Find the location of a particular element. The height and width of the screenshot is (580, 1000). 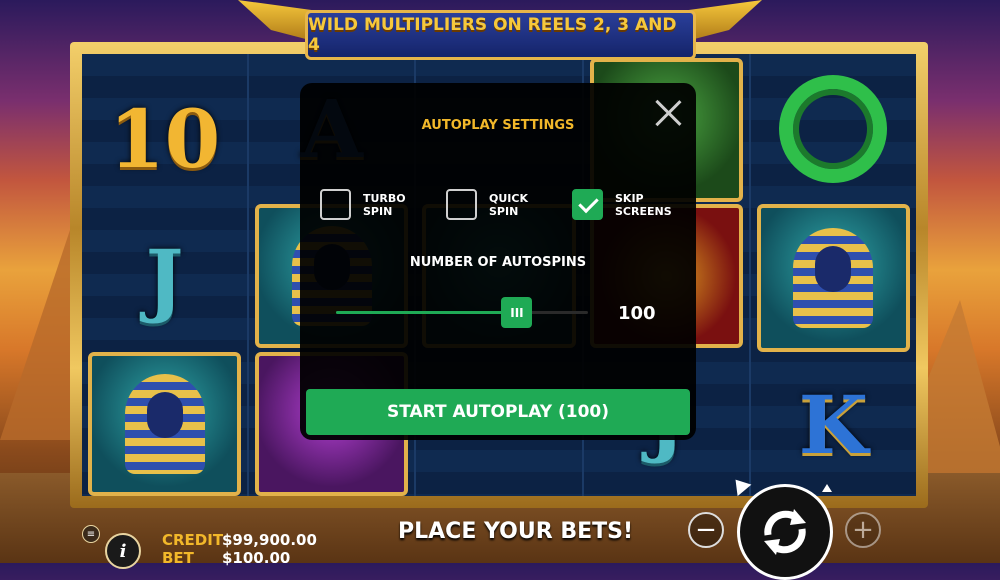

autospins-slider-fill is located at coordinates (427, 312).